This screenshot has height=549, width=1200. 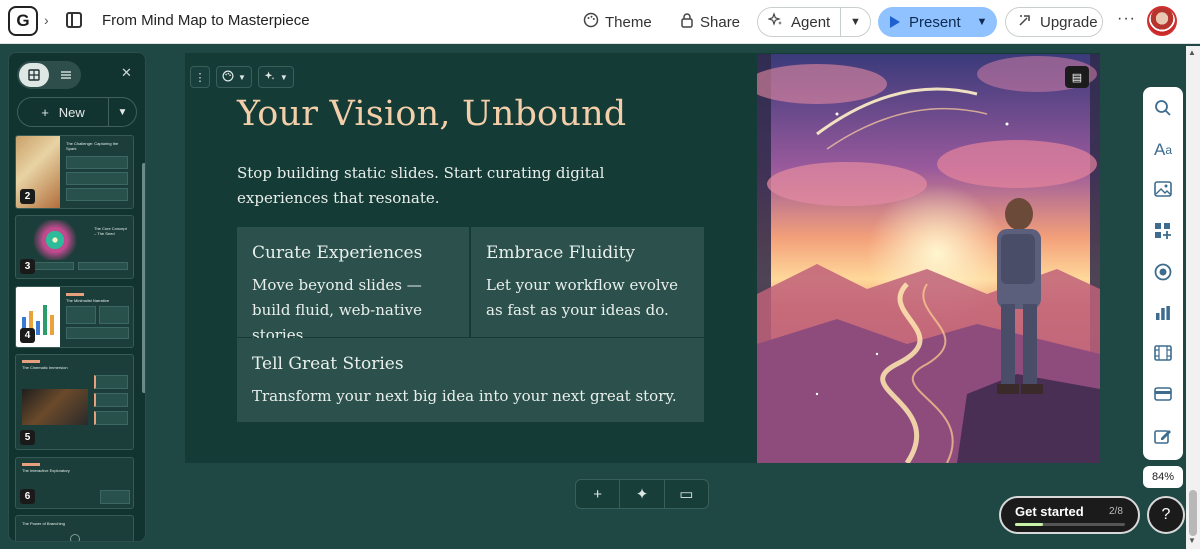 I want to click on video-icon, so click(x=1163, y=353).